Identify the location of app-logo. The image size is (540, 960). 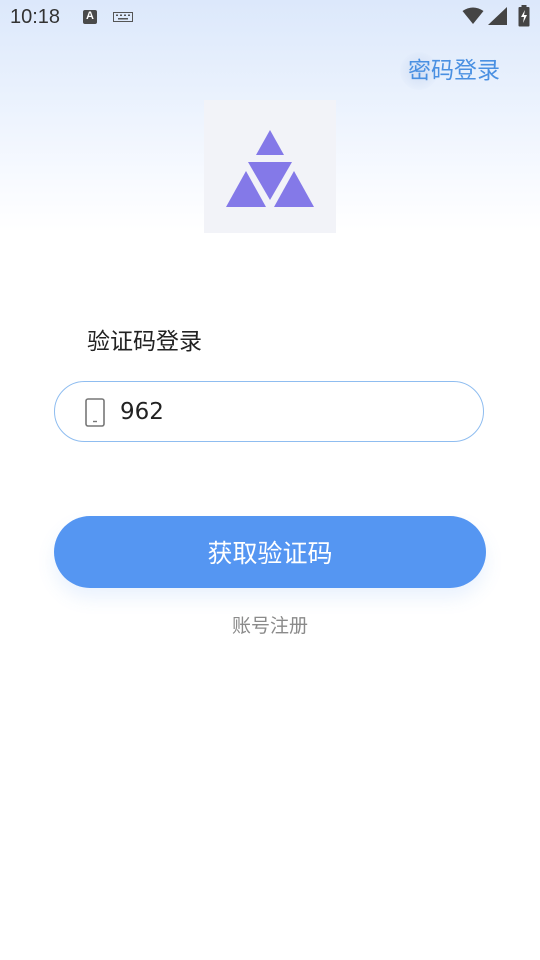
(270, 166).